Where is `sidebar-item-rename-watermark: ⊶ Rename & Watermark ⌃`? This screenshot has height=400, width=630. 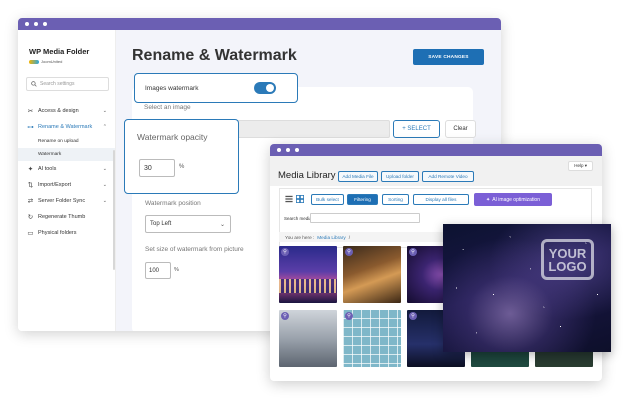
sidebar-item-rename-watermark: ⊶ Rename & Watermark ⌃ is located at coordinates (66, 127).